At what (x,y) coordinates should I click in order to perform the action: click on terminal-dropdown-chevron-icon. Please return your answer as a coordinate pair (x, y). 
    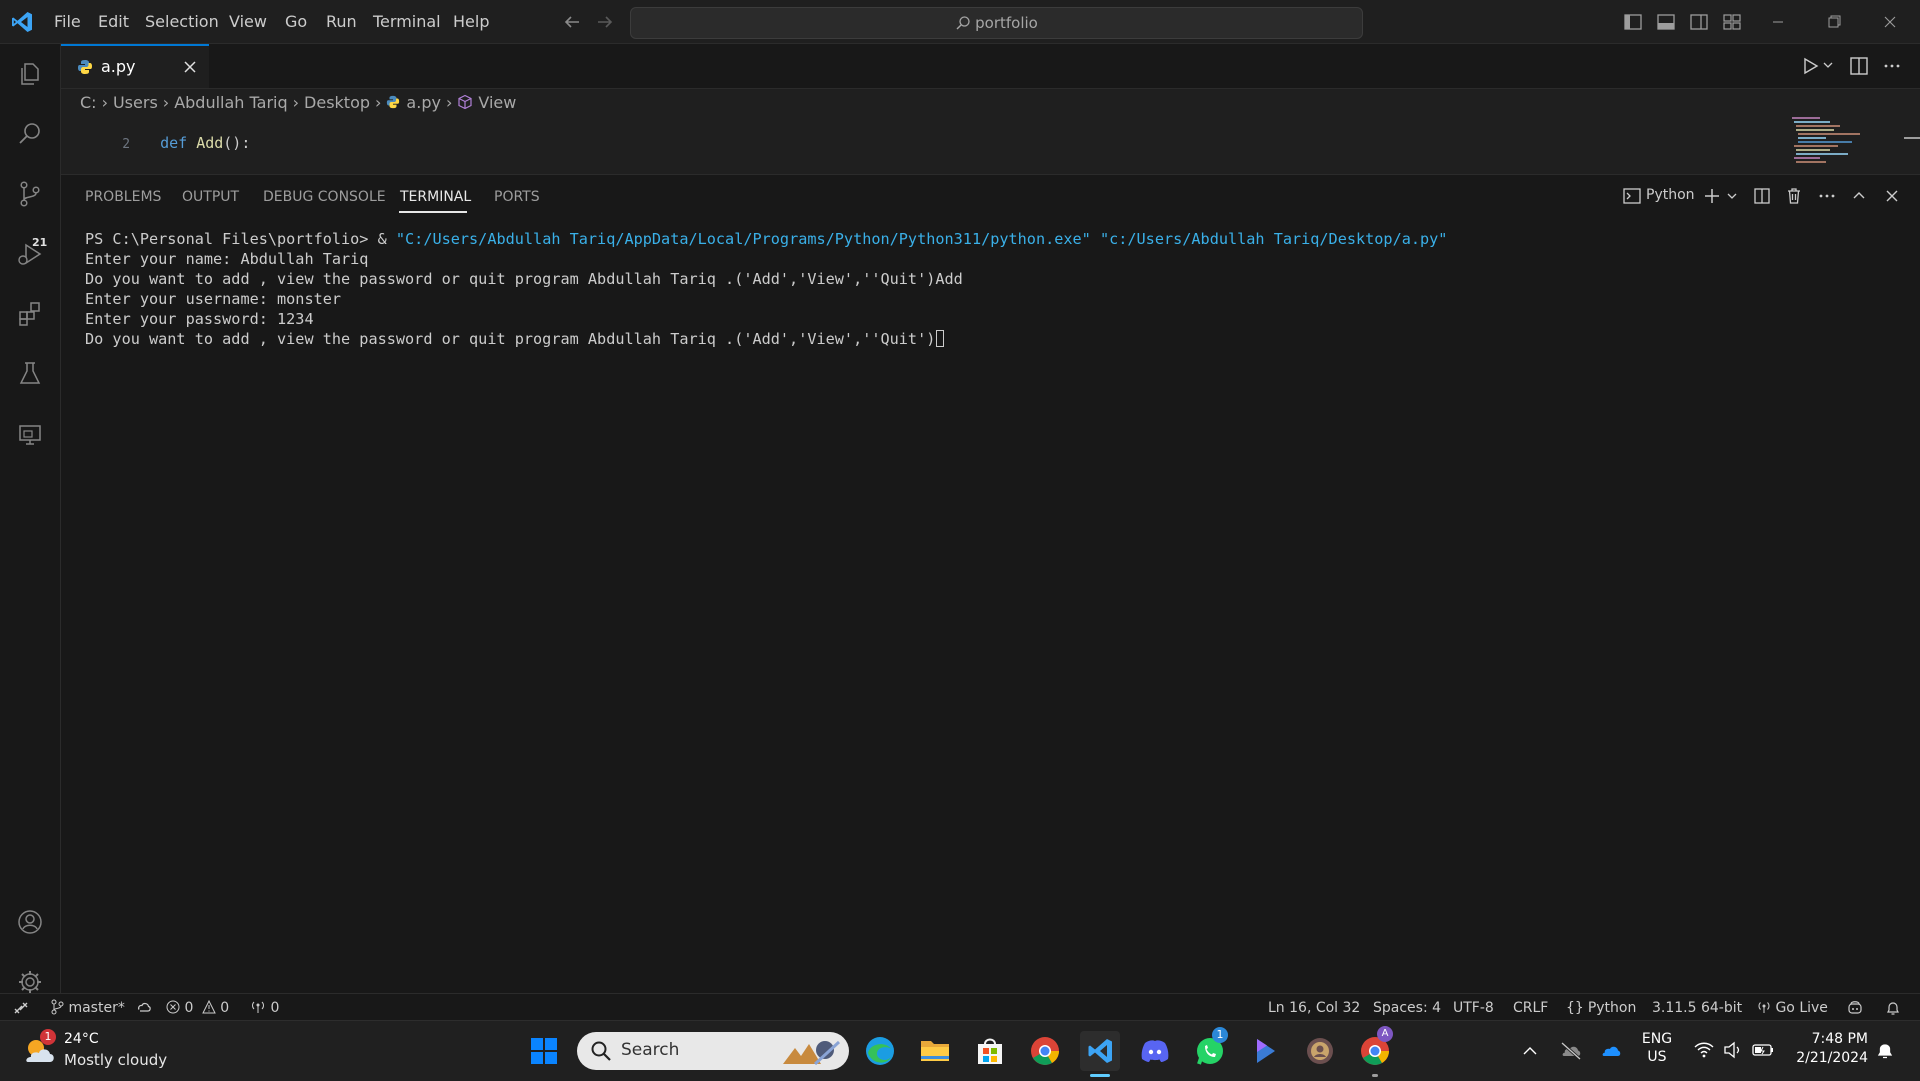
    Looking at the image, I should click on (1732, 196).